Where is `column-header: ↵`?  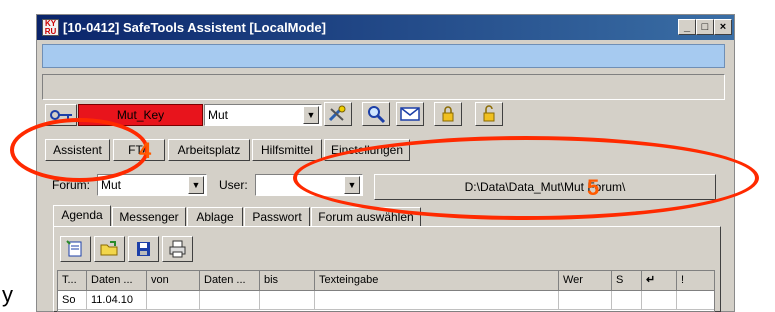 column-header: ↵ is located at coordinates (659, 281).